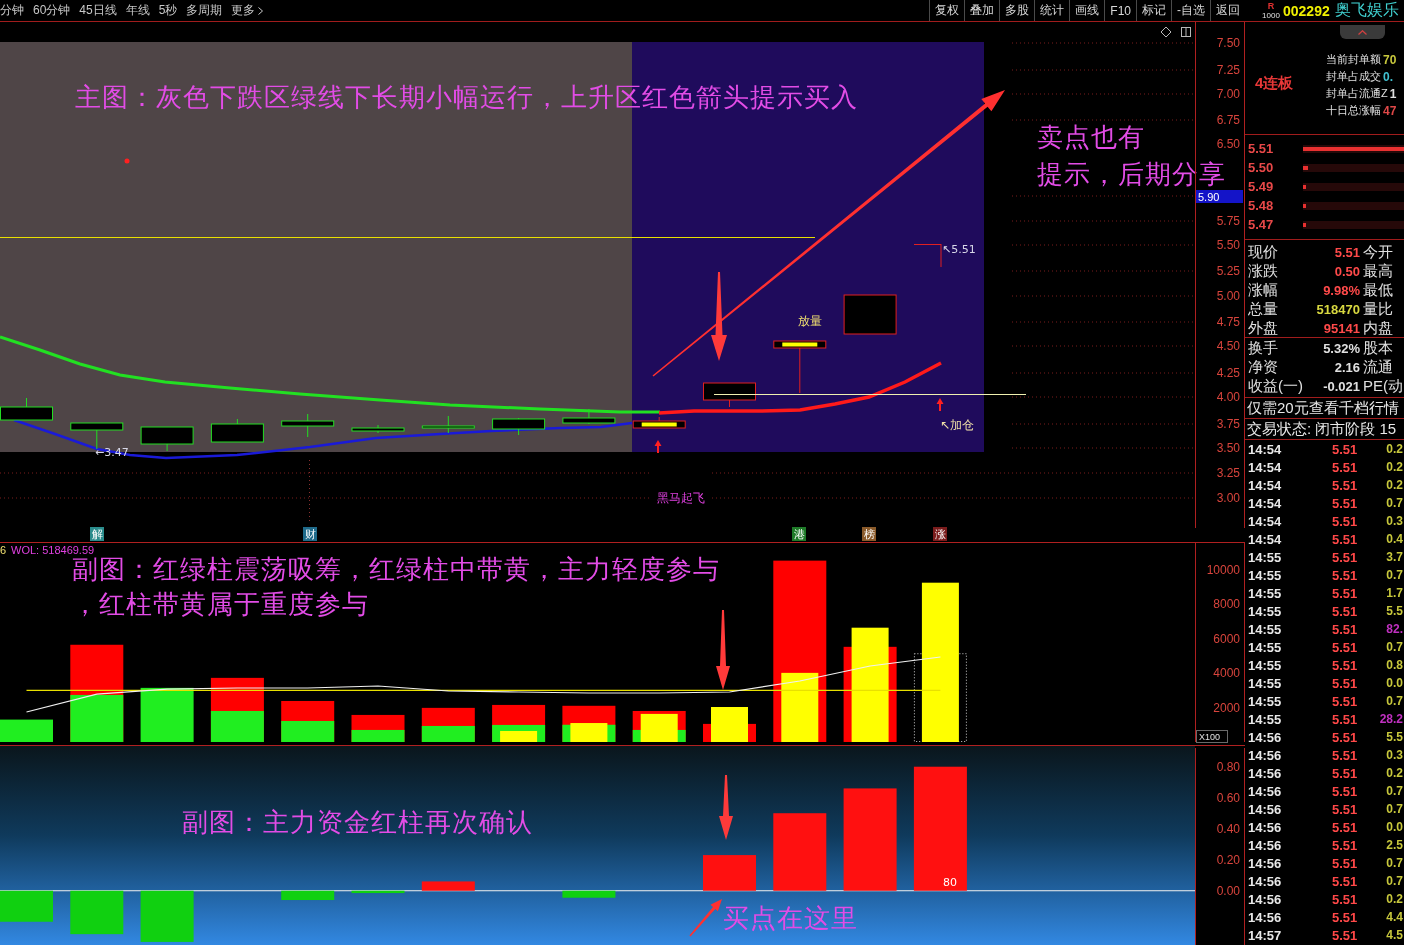  Describe the element at coordinates (1378, 290) in the screenshot. I see `quote-label: 最低` at that location.